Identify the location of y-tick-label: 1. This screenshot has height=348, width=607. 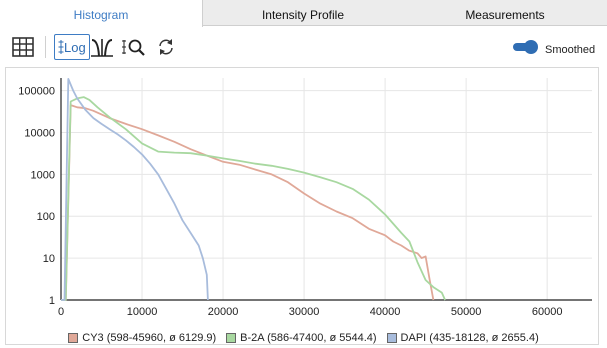
(52, 301).